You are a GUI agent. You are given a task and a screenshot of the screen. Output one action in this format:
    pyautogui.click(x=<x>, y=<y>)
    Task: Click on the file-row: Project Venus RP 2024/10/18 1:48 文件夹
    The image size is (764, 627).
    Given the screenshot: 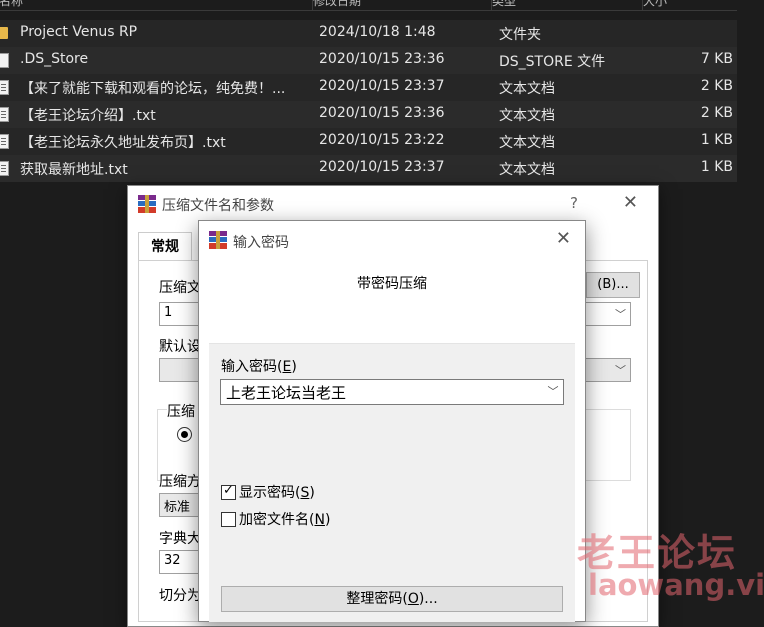 What is the action you would take?
    pyautogui.click(x=368, y=33)
    